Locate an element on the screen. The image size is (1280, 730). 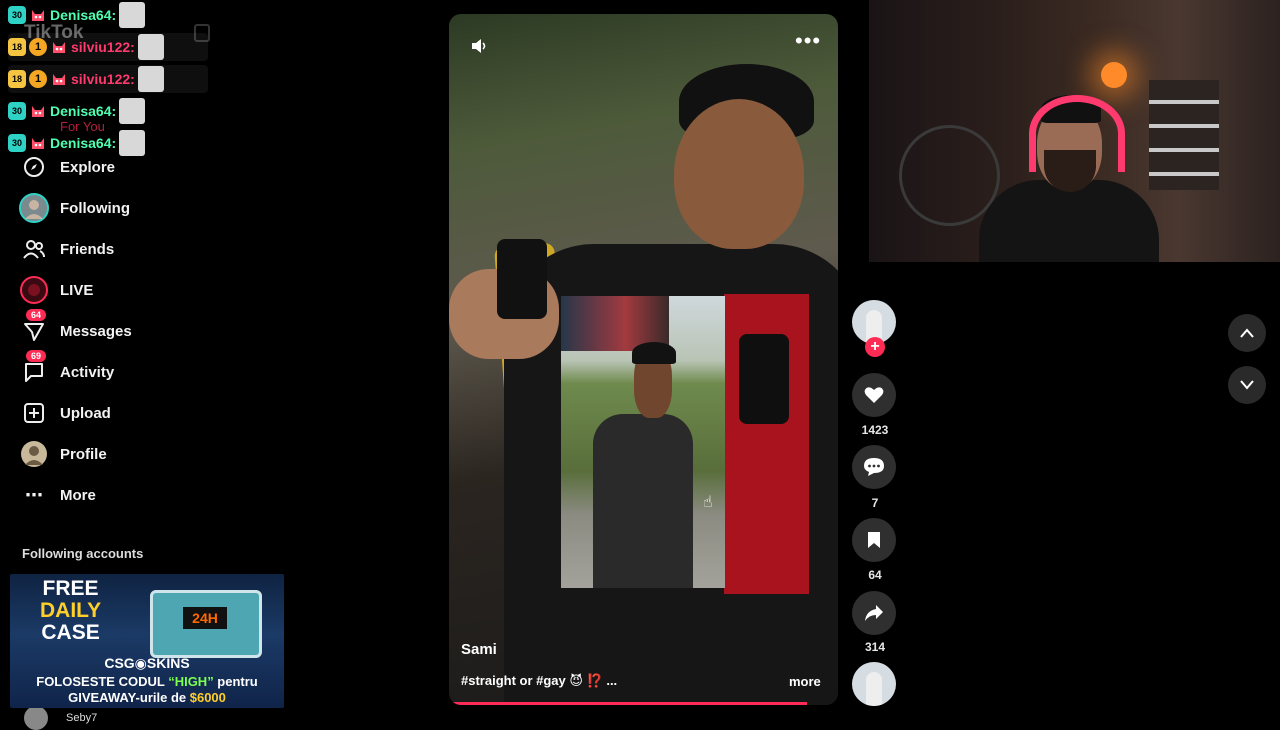
more-dots-icon: ⋯ is located at coordinates (34, 494).